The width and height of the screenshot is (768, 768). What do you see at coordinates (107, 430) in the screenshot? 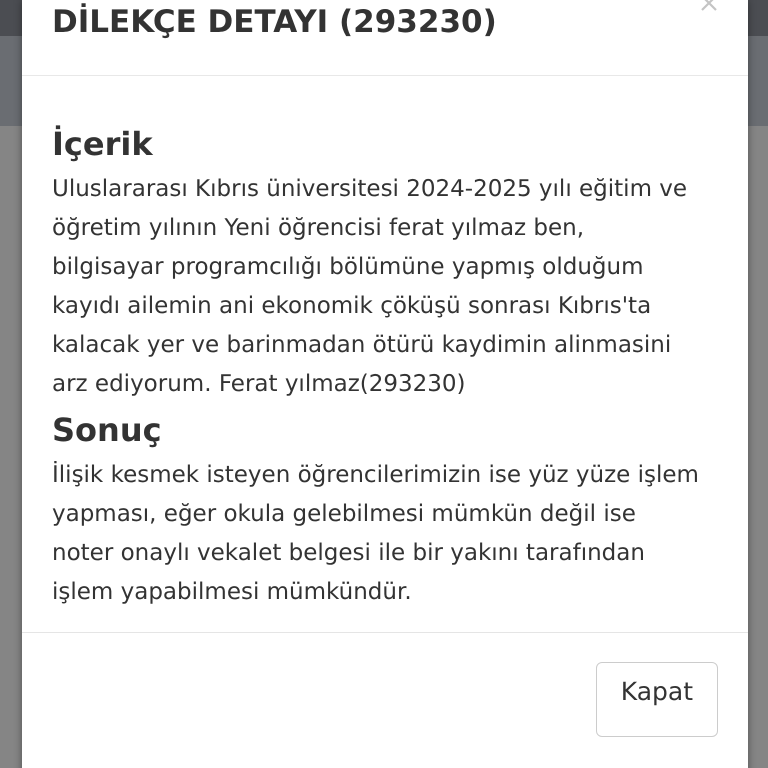
I see `section-heading: Sonuç` at bounding box center [107, 430].